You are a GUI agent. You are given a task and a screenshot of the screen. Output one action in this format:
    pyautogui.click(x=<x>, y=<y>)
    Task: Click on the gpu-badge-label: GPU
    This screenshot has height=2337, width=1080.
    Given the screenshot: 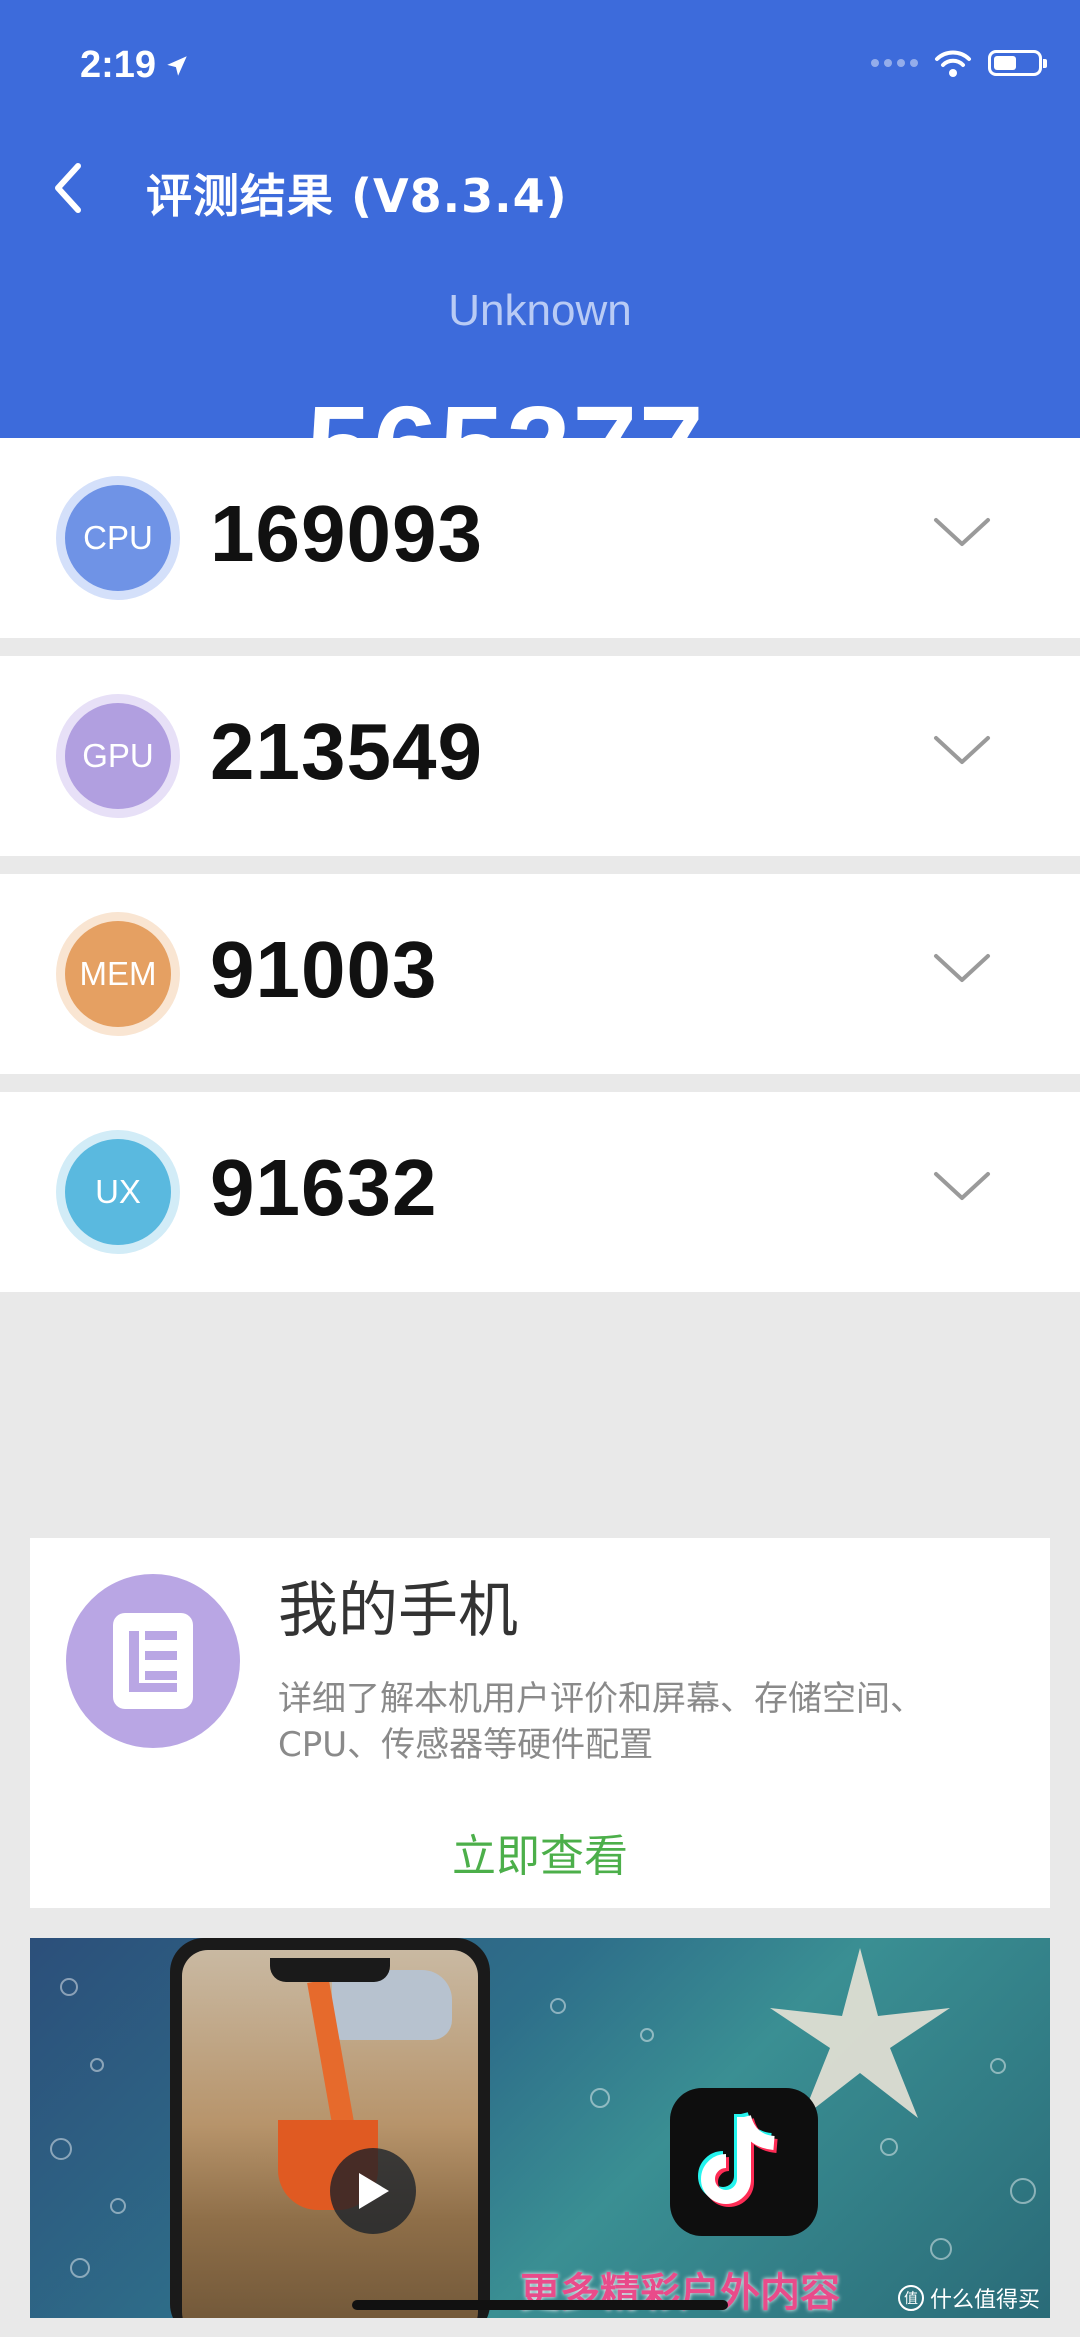 What is the action you would take?
    pyautogui.click(x=118, y=756)
    